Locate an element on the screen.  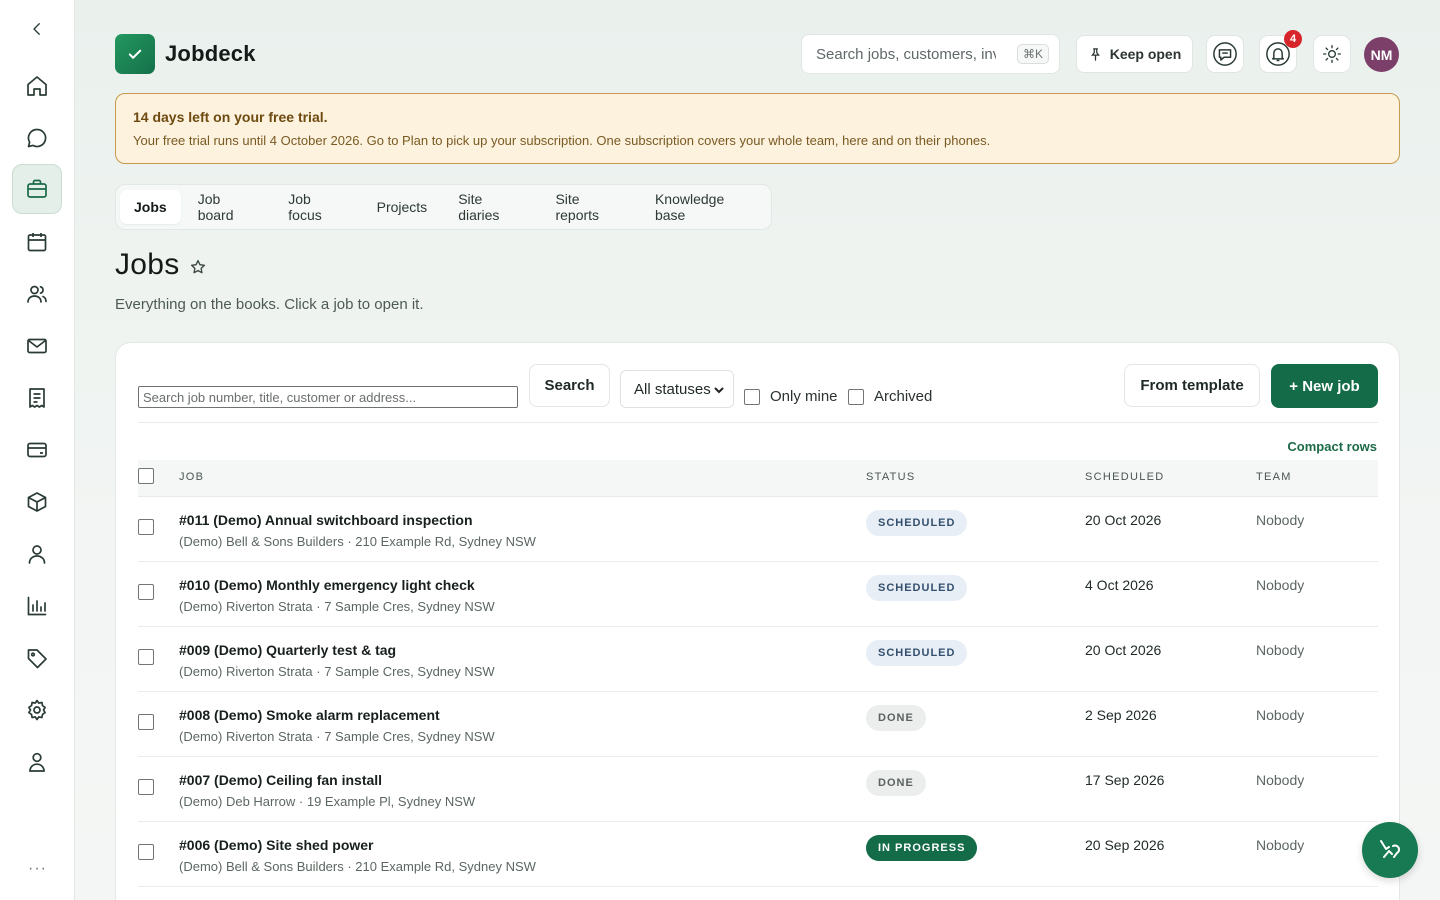
tab-site-reports: Site reports is located at coordinates (589, 207).